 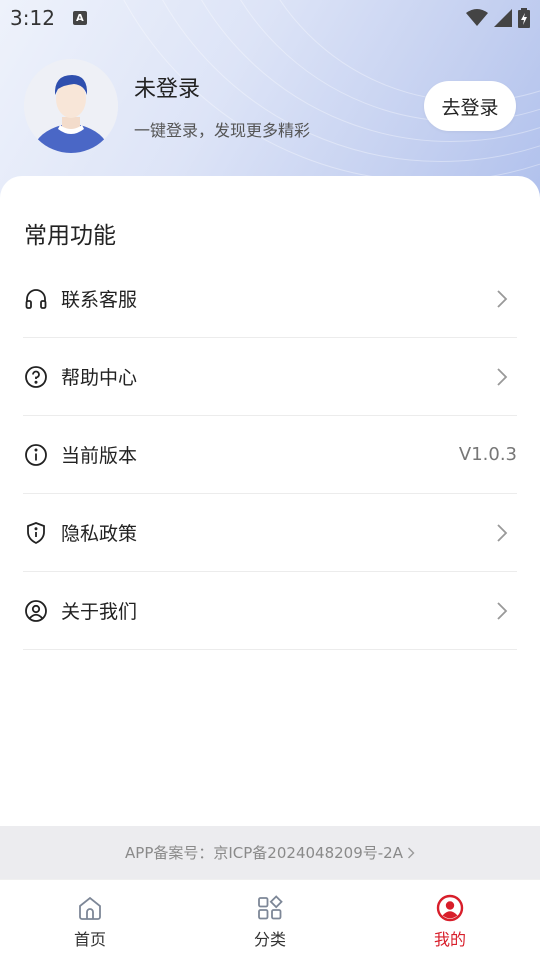 I want to click on tab-category: 分类, so click(x=270, y=920).